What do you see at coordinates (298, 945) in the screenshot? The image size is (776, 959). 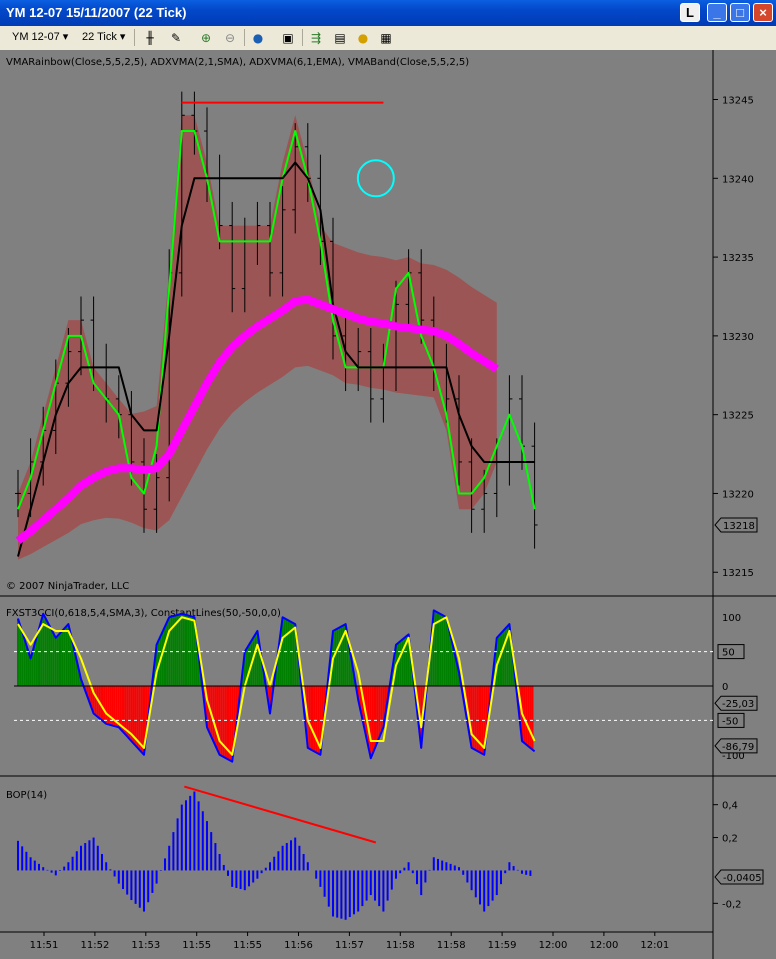 I see `time-tick-label: 11:56` at bounding box center [298, 945].